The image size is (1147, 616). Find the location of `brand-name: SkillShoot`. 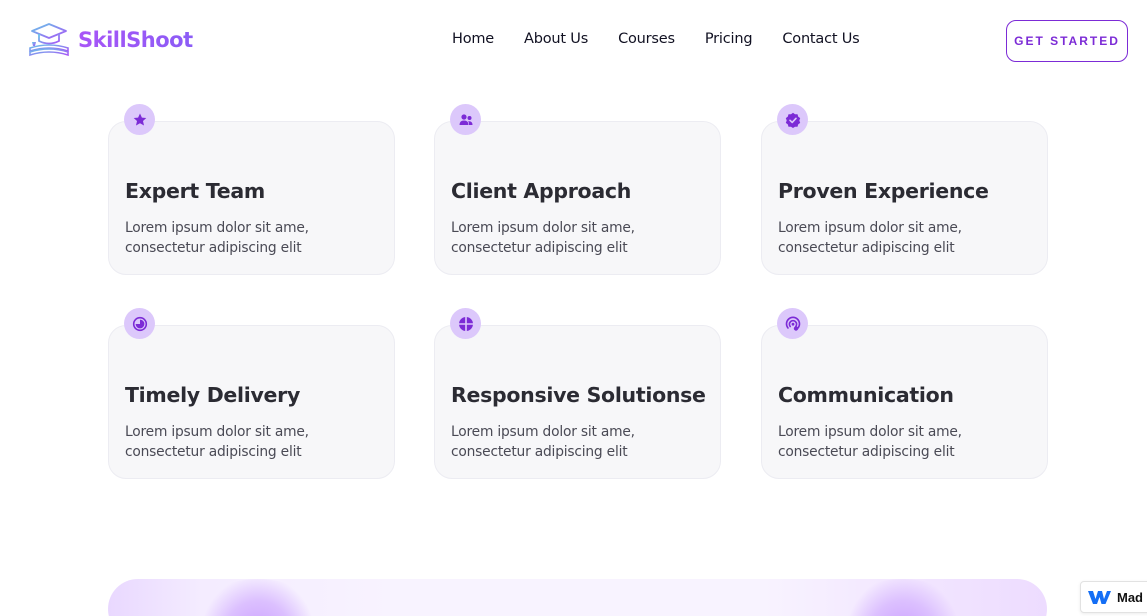

brand-name: SkillShoot is located at coordinates (135, 40).